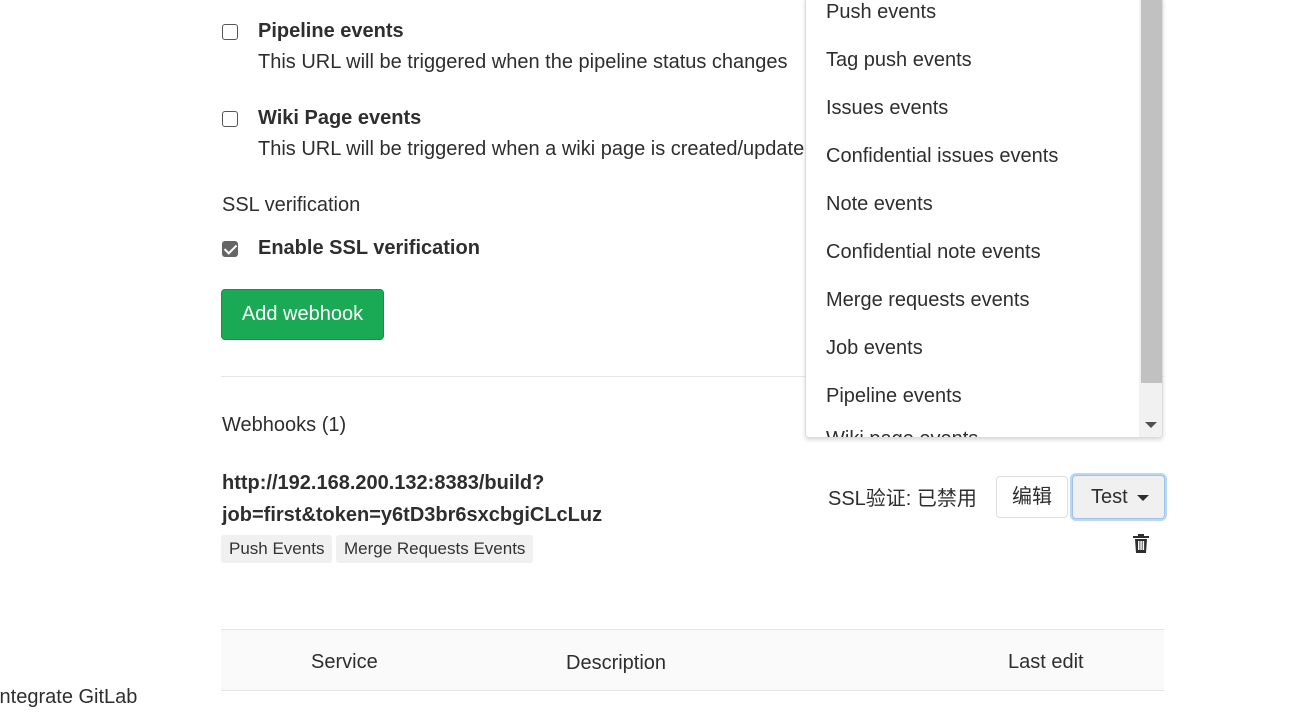 The height and width of the screenshot is (713, 1315). Describe the element at coordinates (277, 549) in the screenshot. I see `webhook-tag-push-events: Push Events` at that location.